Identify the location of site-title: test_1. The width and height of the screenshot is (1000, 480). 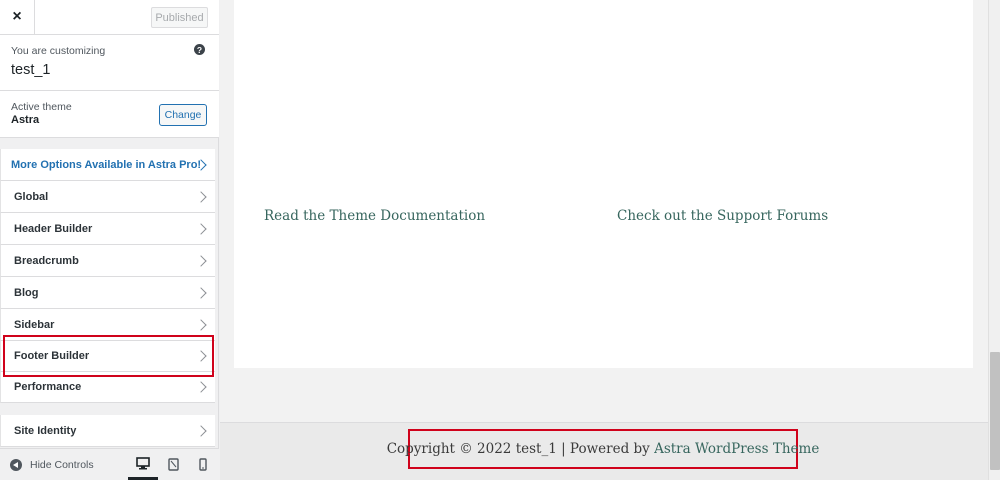
(31, 70).